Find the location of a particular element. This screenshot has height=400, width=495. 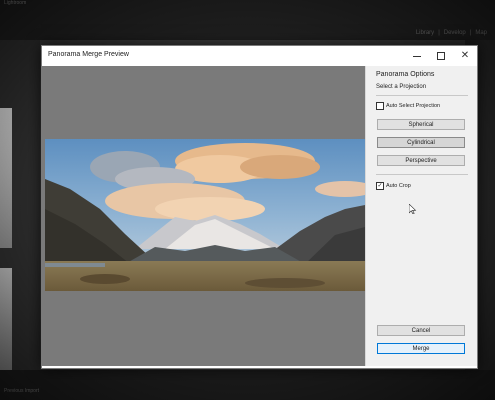

photo-thumbnail is located at coordinates (6, 178).